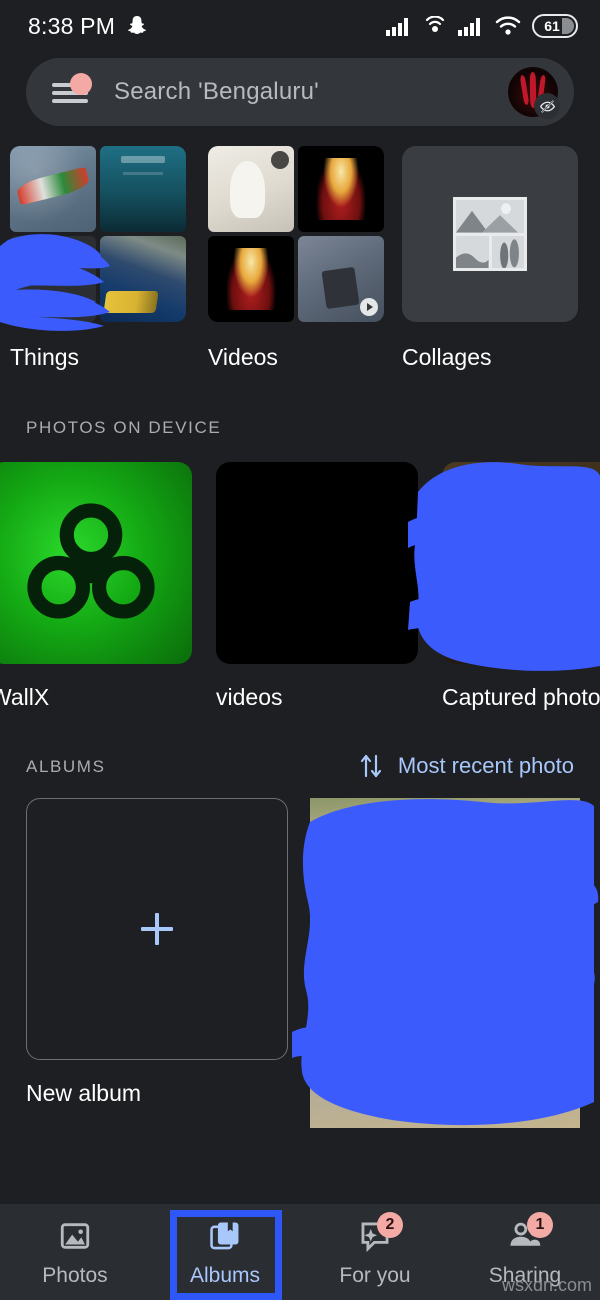  Describe the element at coordinates (84, 1093) in the screenshot. I see `new-album-label: New album` at that location.